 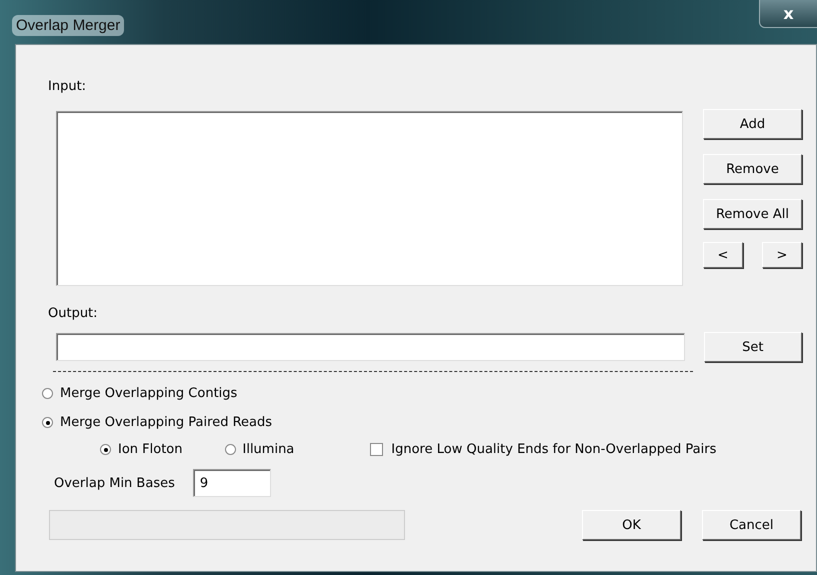 I want to click on set-button: Set, so click(x=753, y=347).